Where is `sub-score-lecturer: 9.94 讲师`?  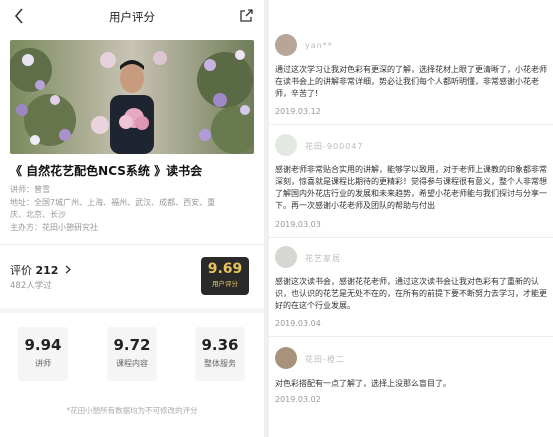 sub-score-lecturer: 9.94 讲师 is located at coordinates (43, 354).